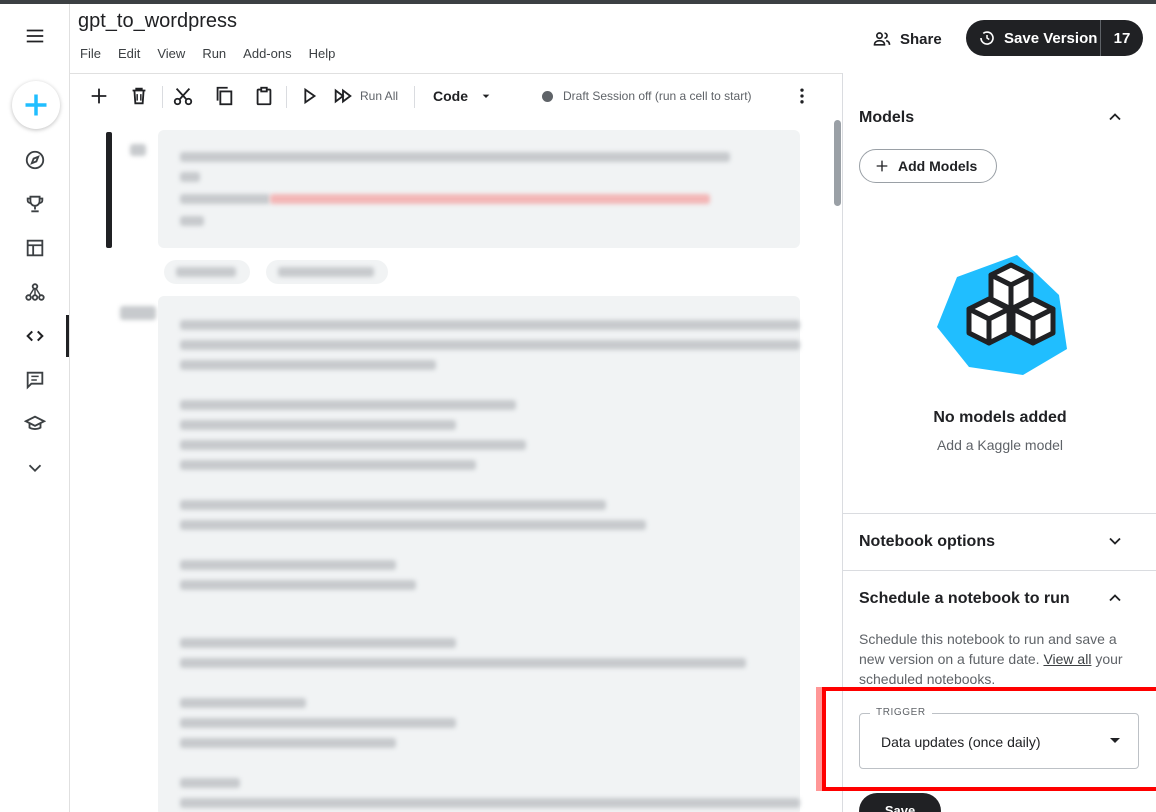 The width and height of the screenshot is (1156, 812). What do you see at coordinates (1067, 659) in the screenshot?
I see `view-all-link: View all` at bounding box center [1067, 659].